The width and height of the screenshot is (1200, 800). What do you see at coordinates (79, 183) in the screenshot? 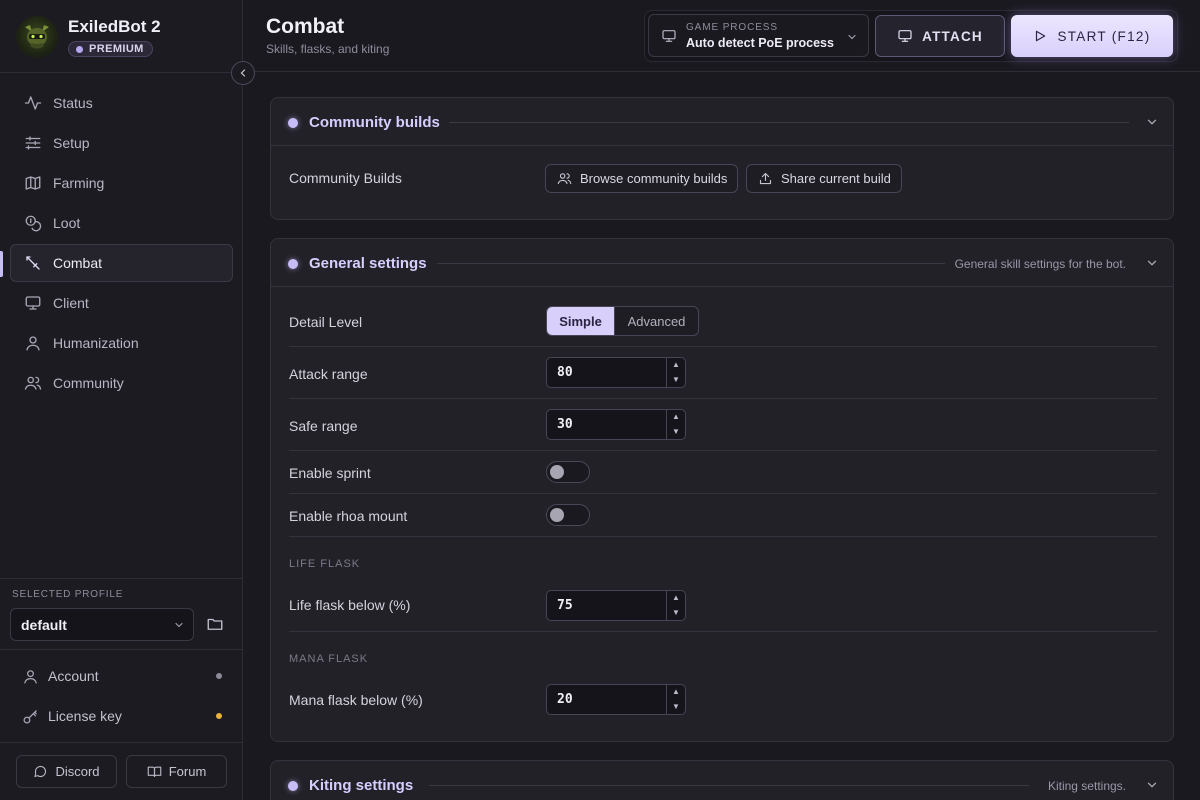
I see `sidebar-item-label: Farming` at bounding box center [79, 183].